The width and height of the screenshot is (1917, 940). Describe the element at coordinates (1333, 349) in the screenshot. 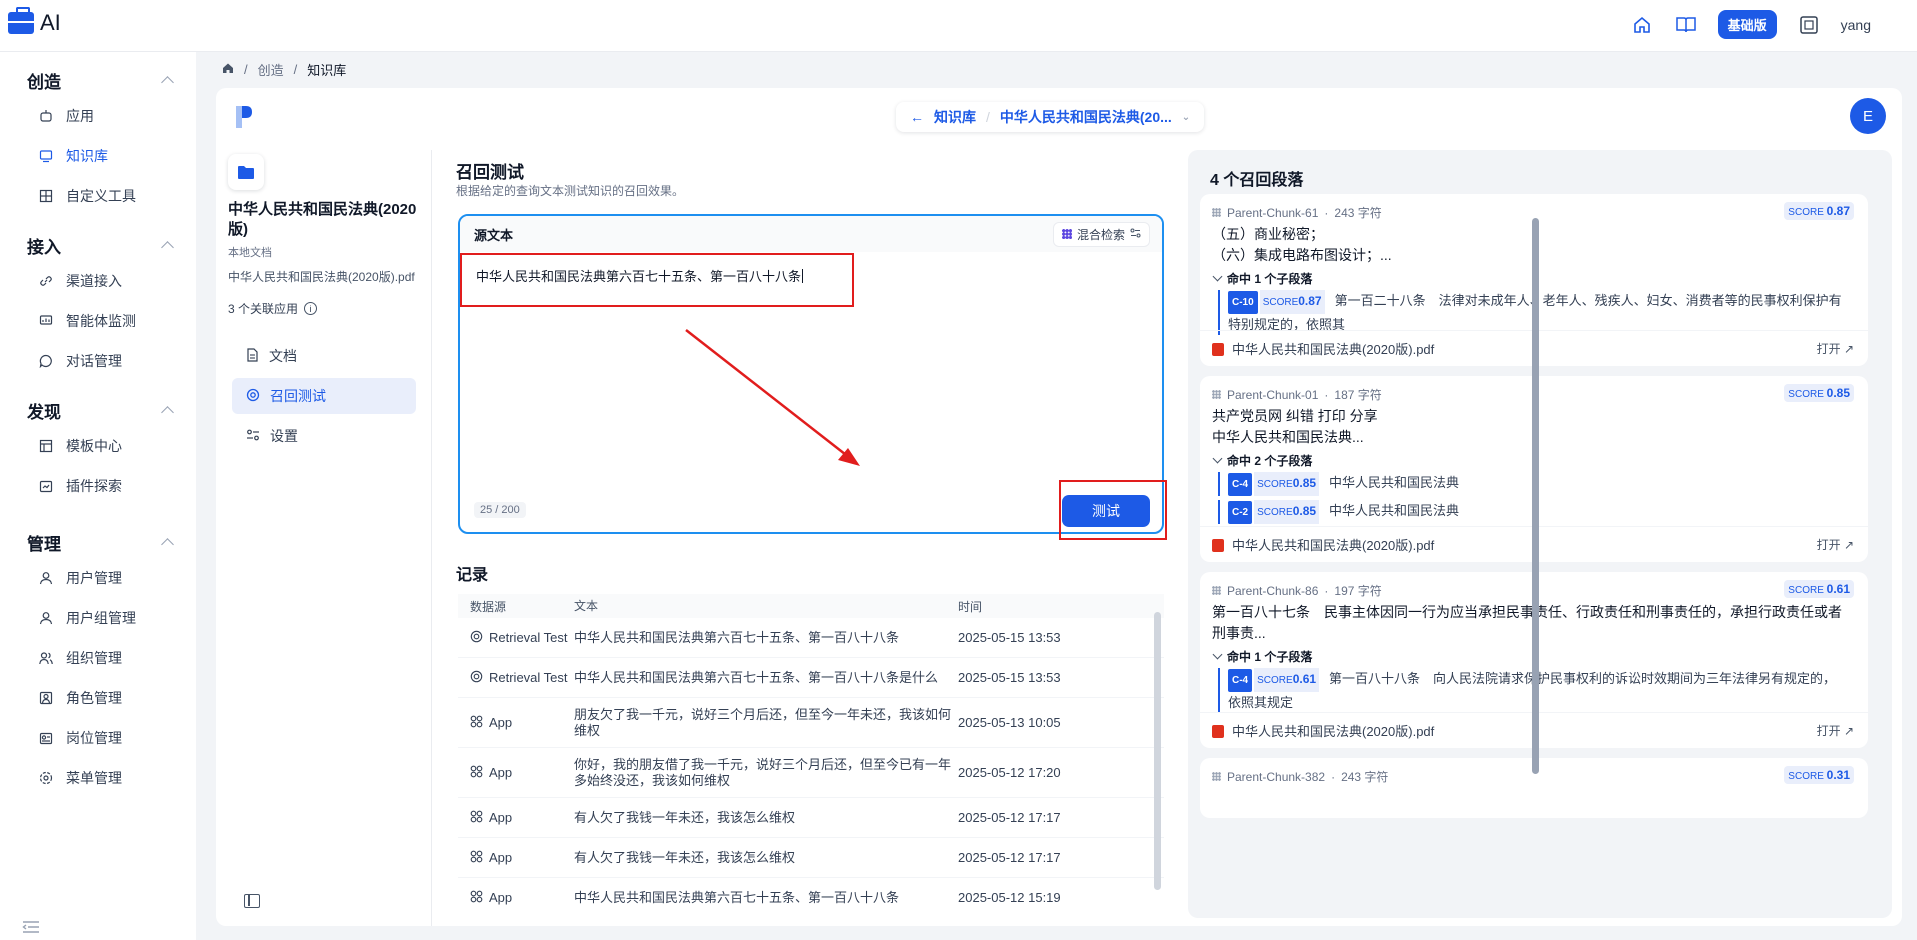

I see `file-name: 中华人民共和国民法典(2020版).pdf` at that location.